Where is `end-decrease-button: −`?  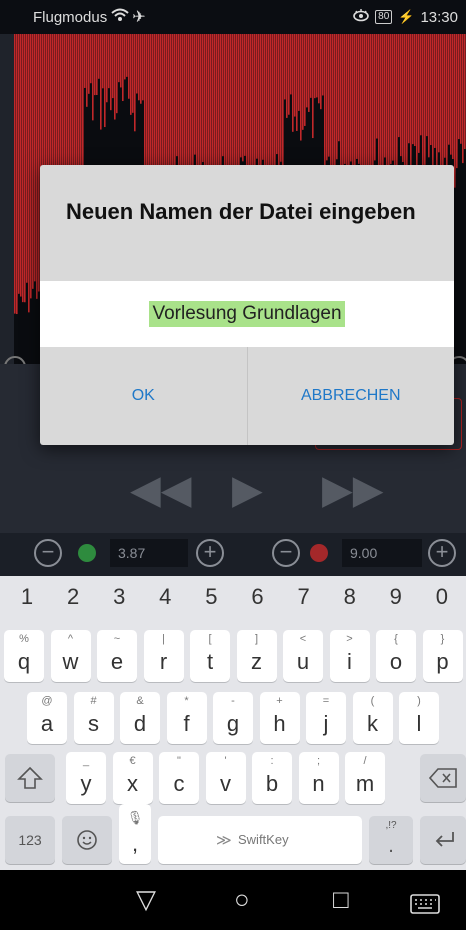 end-decrease-button: − is located at coordinates (286, 553).